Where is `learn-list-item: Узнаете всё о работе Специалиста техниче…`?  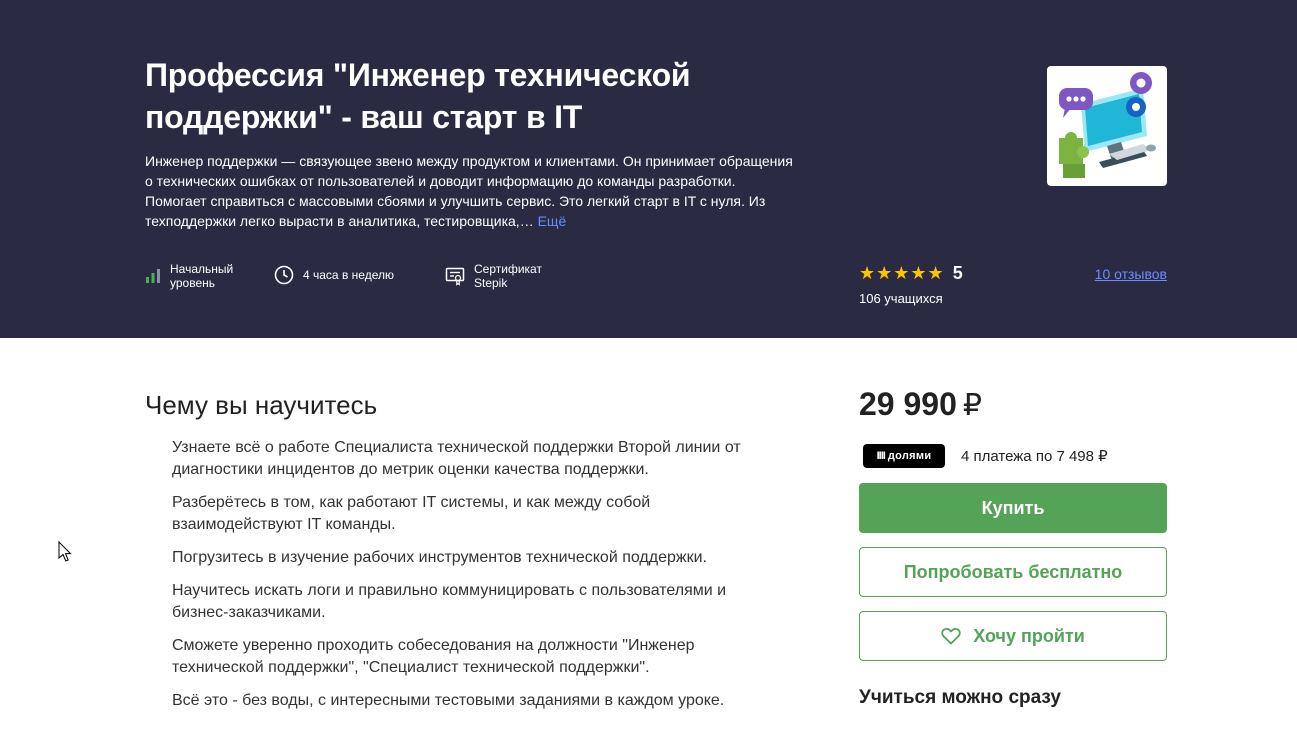
learn-list-item: Узнаете всё о работе Специалиста техниче… is located at coordinates (456, 458).